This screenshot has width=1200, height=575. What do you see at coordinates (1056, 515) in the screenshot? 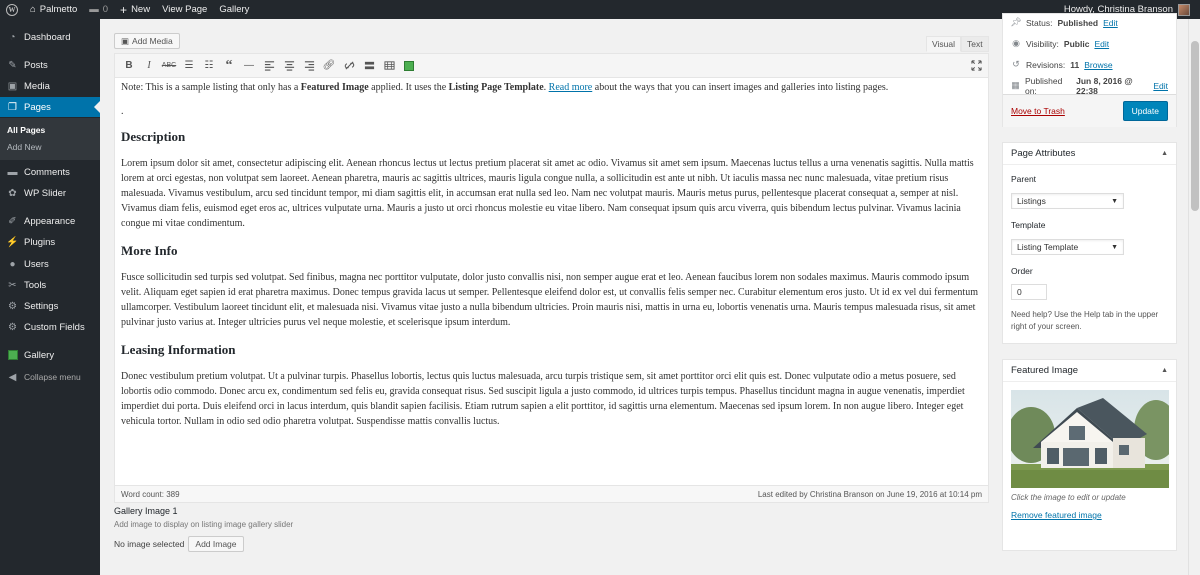
I see `remove-featured-image-link: Remove featured image` at bounding box center [1056, 515].